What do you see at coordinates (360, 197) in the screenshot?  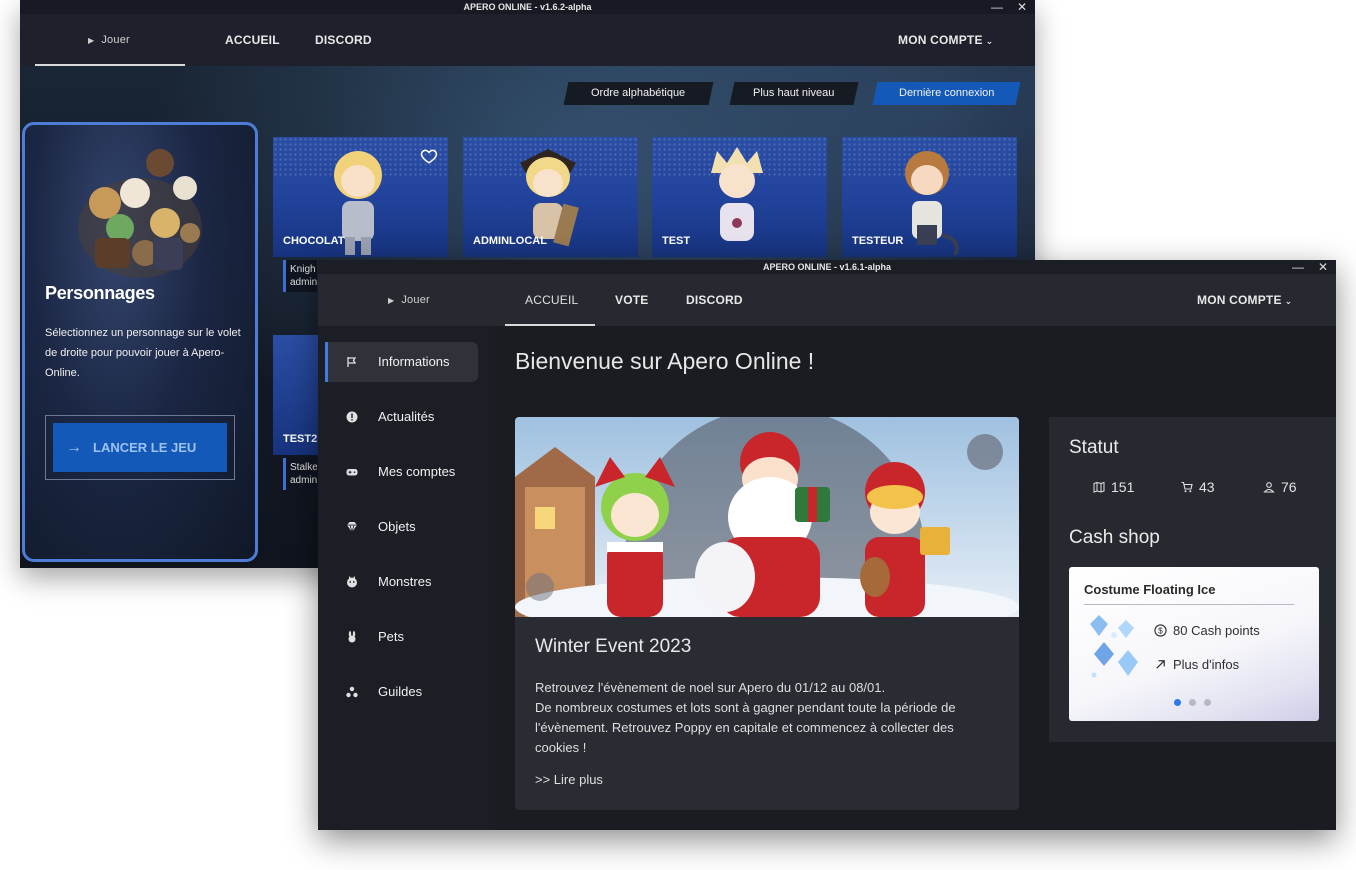 I see `character-card: CHOCOLAT` at bounding box center [360, 197].